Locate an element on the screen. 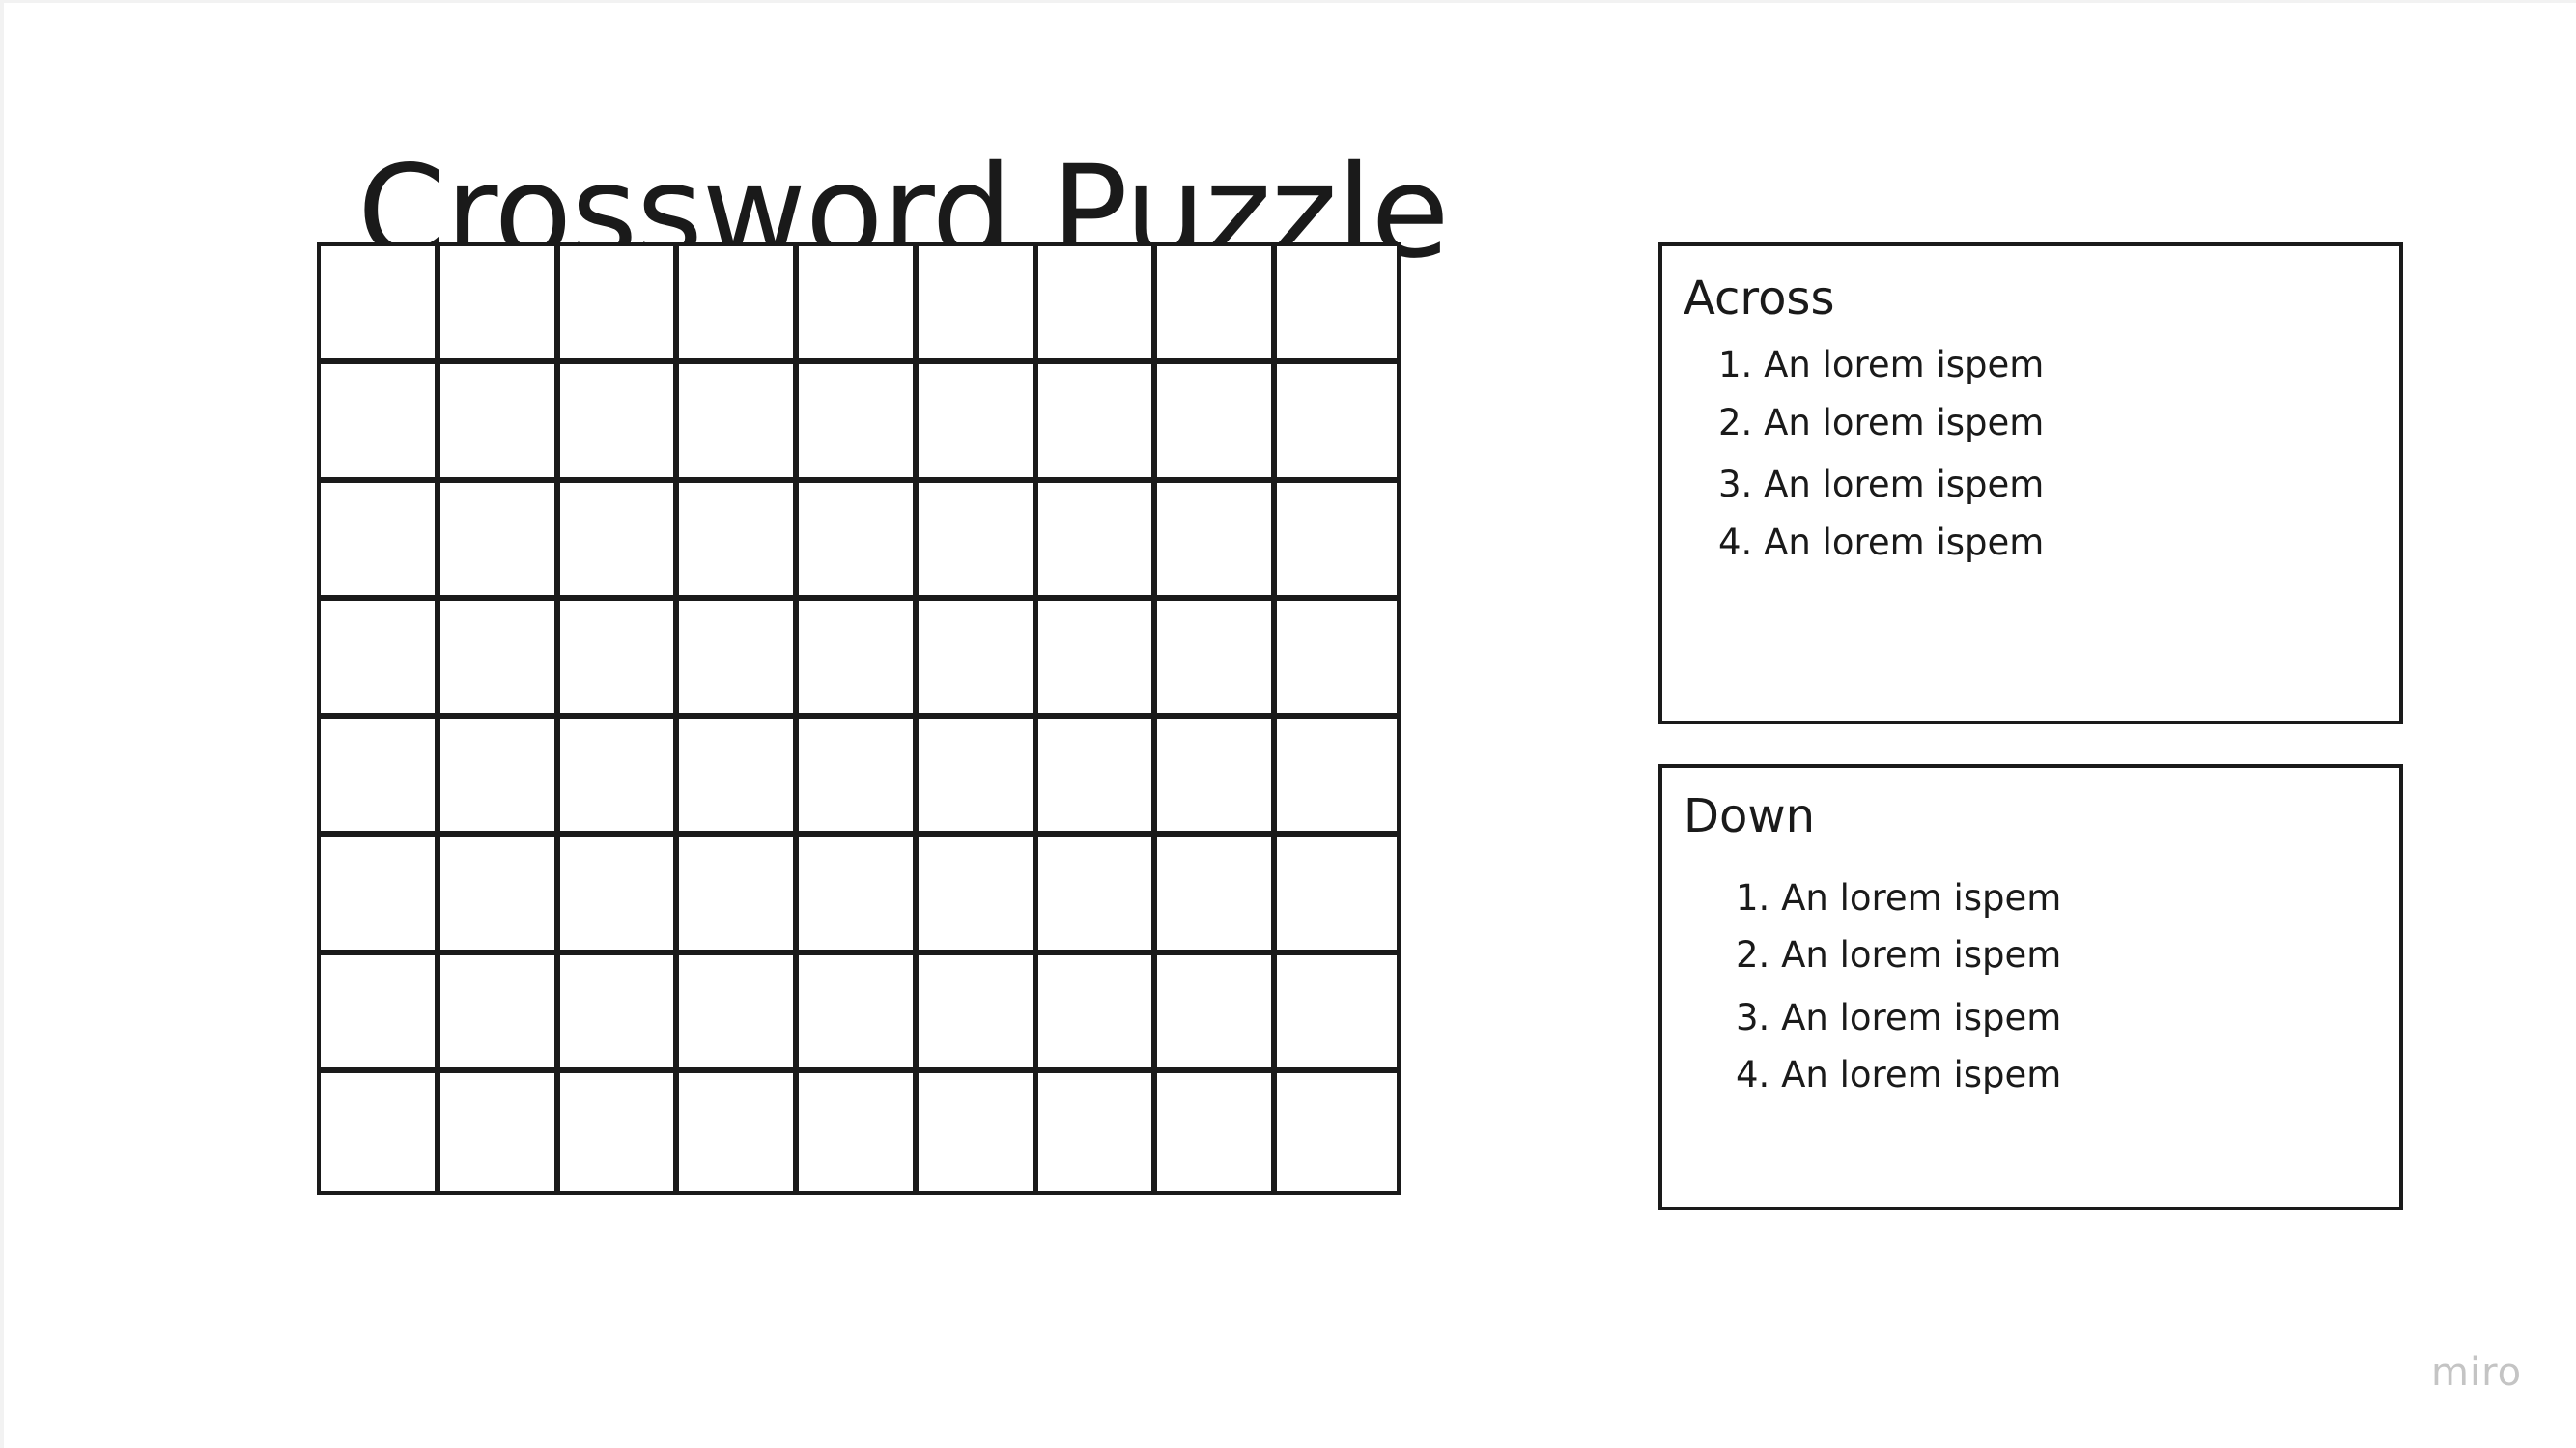 This screenshot has width=2576, height=1448. down-clue-3: 3. An lorem ispem is located at coordinates (1899, 1017).